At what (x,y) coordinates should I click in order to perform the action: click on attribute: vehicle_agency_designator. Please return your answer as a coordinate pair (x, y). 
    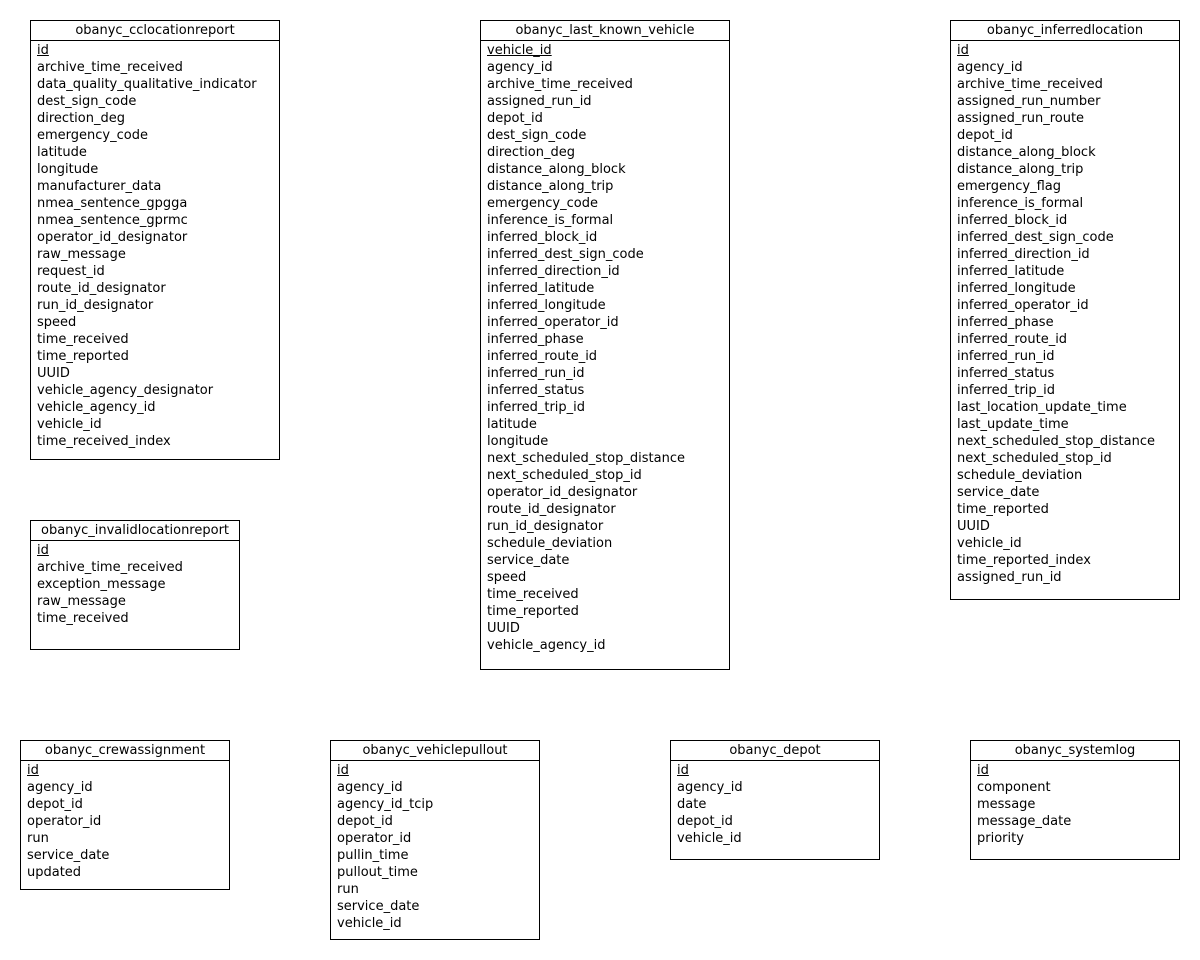
    Looking at the image, I should click on (125, 390).